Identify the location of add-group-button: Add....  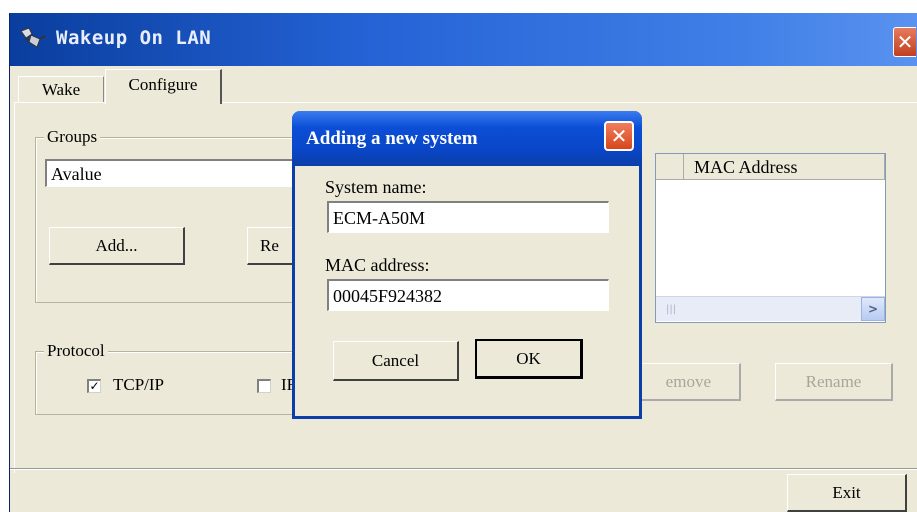
(117, 246).